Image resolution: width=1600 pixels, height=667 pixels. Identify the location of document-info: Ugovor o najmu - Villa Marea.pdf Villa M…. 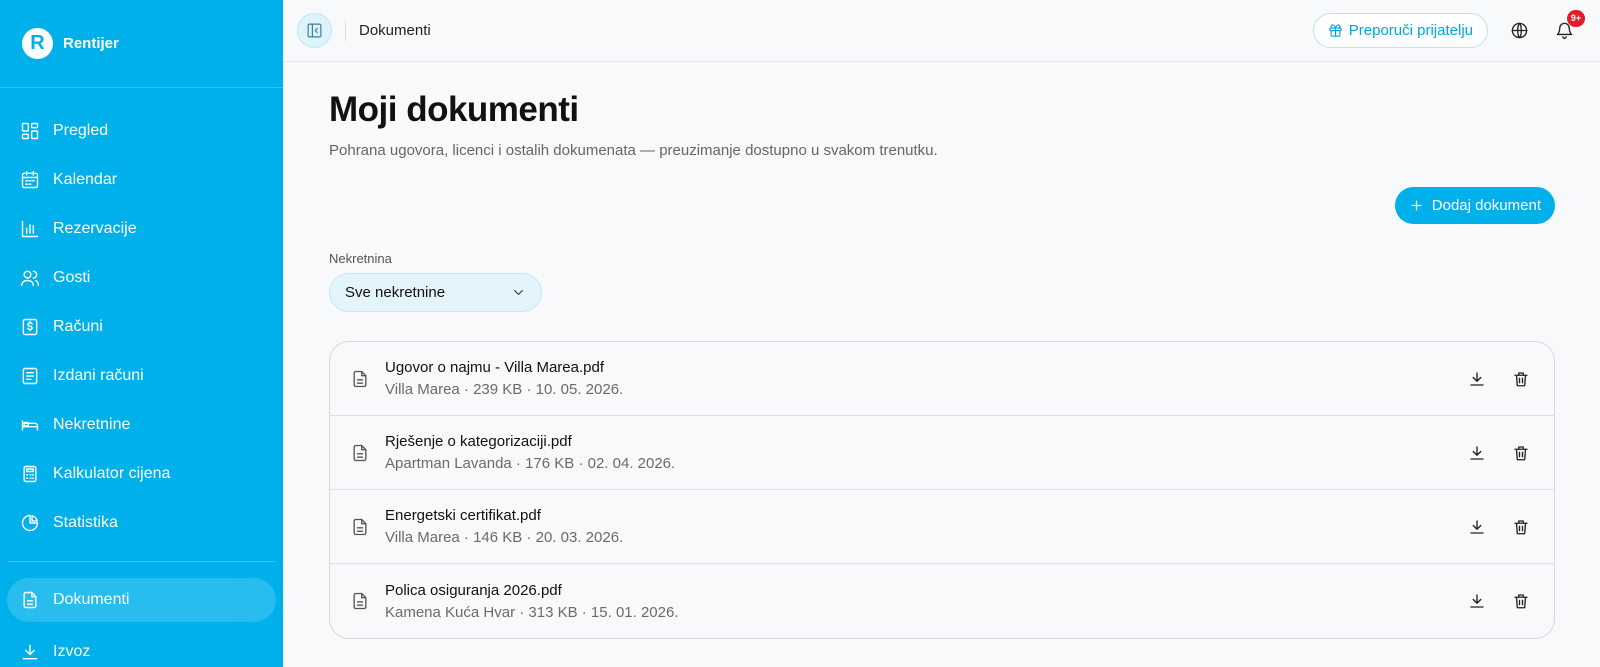
(915, 378).